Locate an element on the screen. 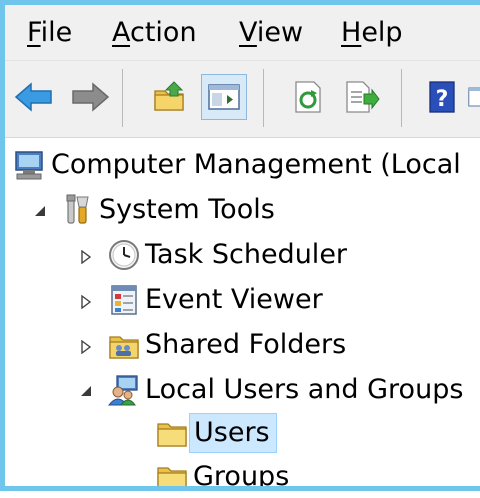 The height and width of the screenshot is (498, 480). menu-action: Action is located at coordinates (154, 33).